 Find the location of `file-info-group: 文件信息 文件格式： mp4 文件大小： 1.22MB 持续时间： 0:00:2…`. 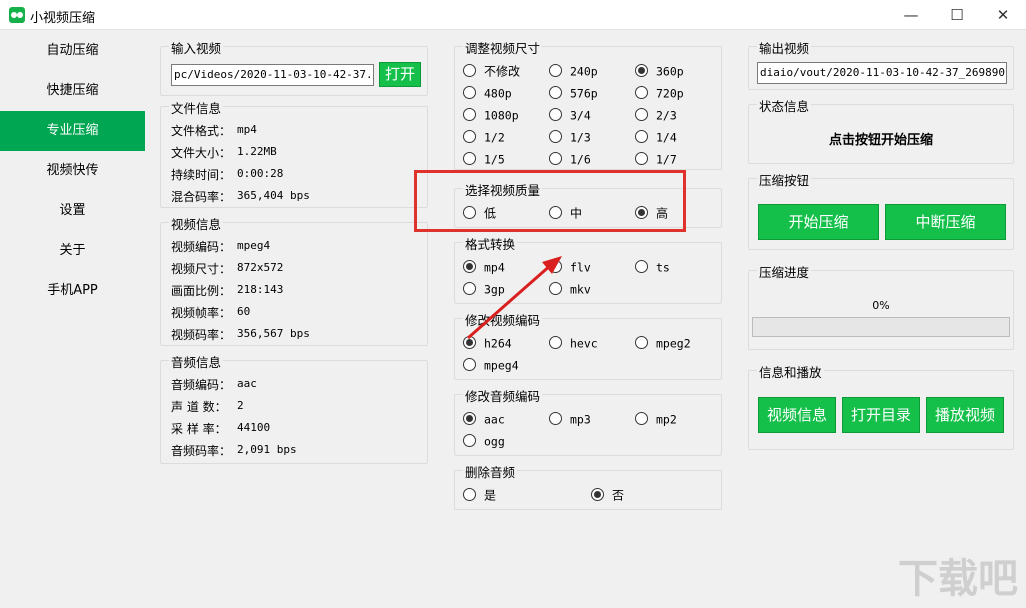

file-info-group: 文件信息 文件格式： mp4 文件大小： 1.22MB 持续时间： 0:00:2… is located at coordinates (294, 153).